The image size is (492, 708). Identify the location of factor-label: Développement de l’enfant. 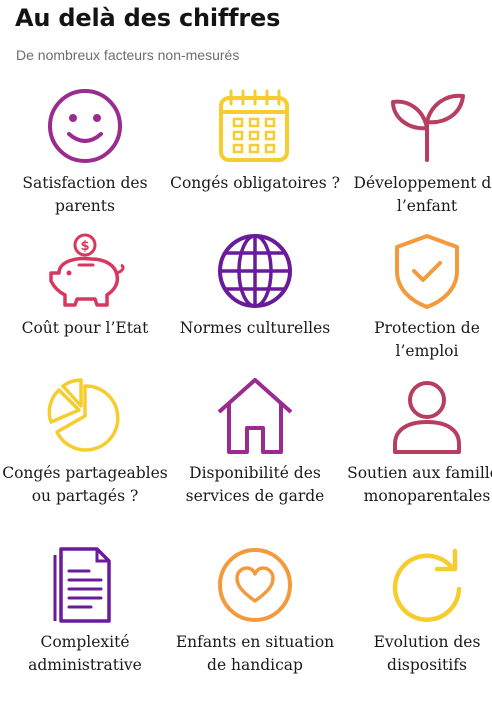
(422, 194).